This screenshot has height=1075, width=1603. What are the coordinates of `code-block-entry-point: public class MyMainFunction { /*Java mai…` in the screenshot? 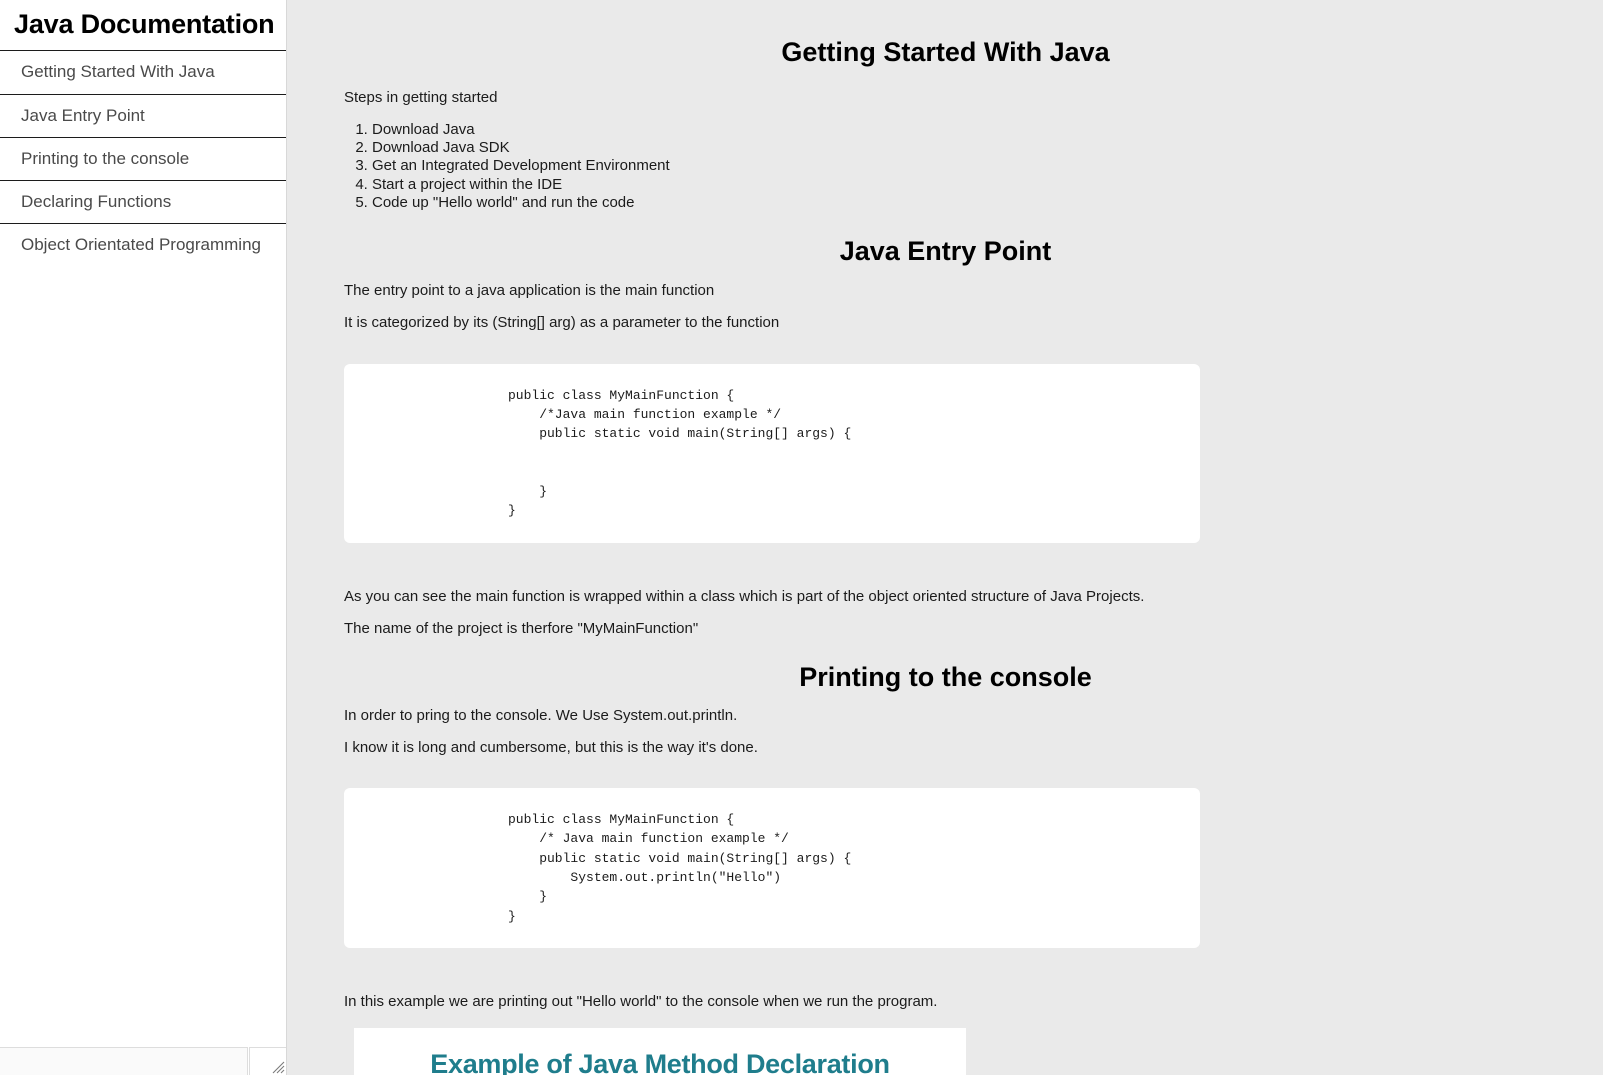 It's located at (680, 453).